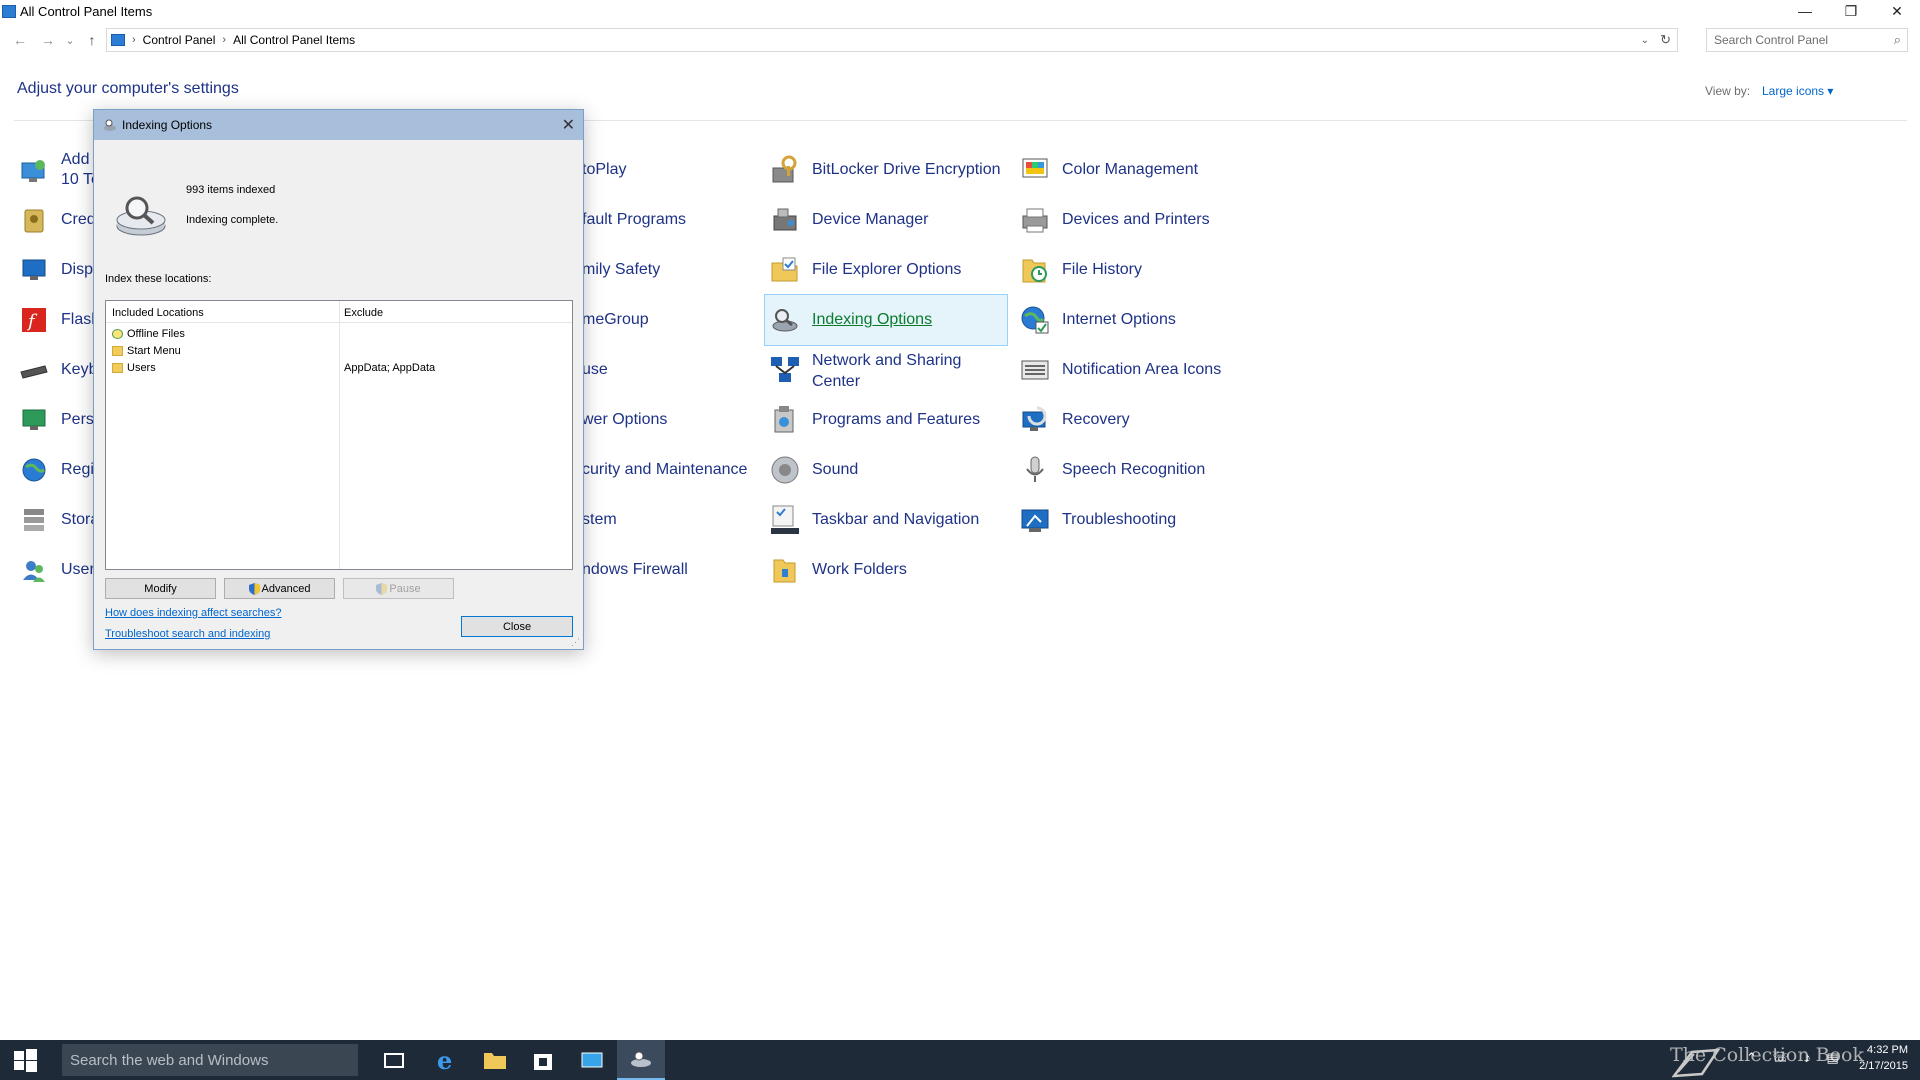  I want to click on search-icon: ⌕, so click(1897, 40).